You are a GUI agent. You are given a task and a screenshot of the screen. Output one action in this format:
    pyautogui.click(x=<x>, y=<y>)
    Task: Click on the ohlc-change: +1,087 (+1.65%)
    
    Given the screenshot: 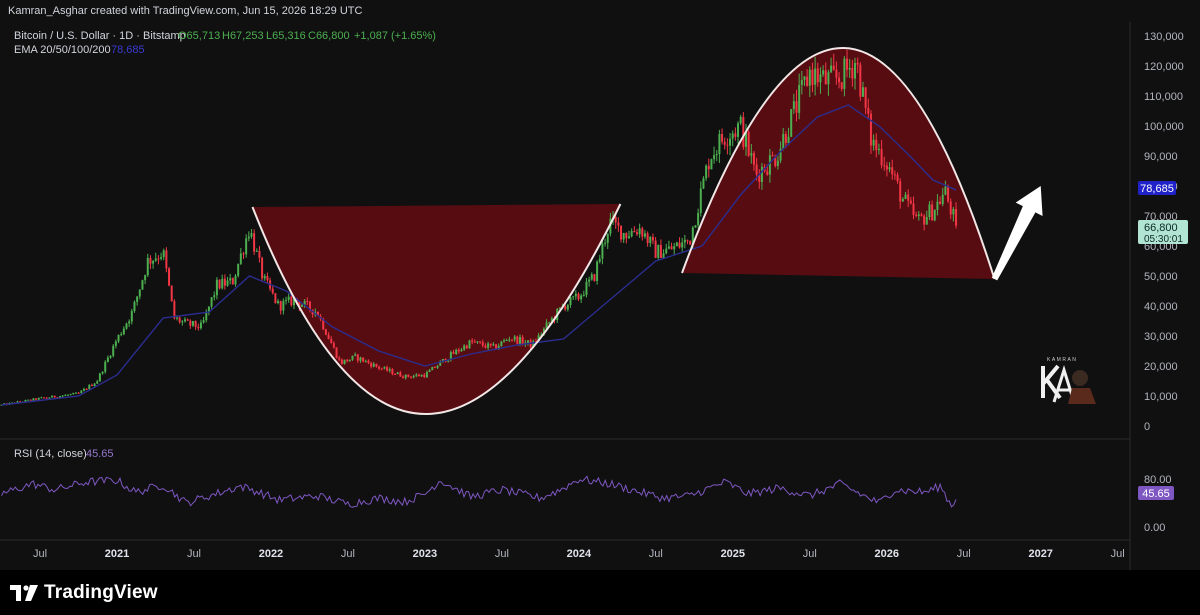 What is the action you would take?
    pyautogui.click(x=395, y=36)
    